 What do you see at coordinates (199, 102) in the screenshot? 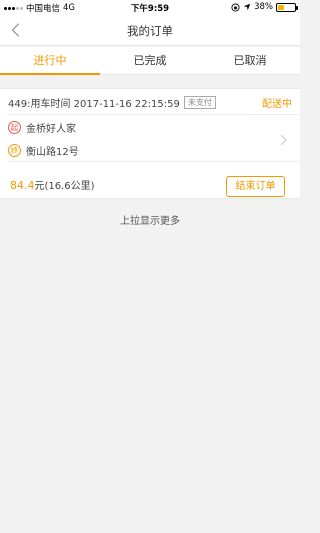
I see `payment-status-badge: 未支付` at bounding box center [199, 102].